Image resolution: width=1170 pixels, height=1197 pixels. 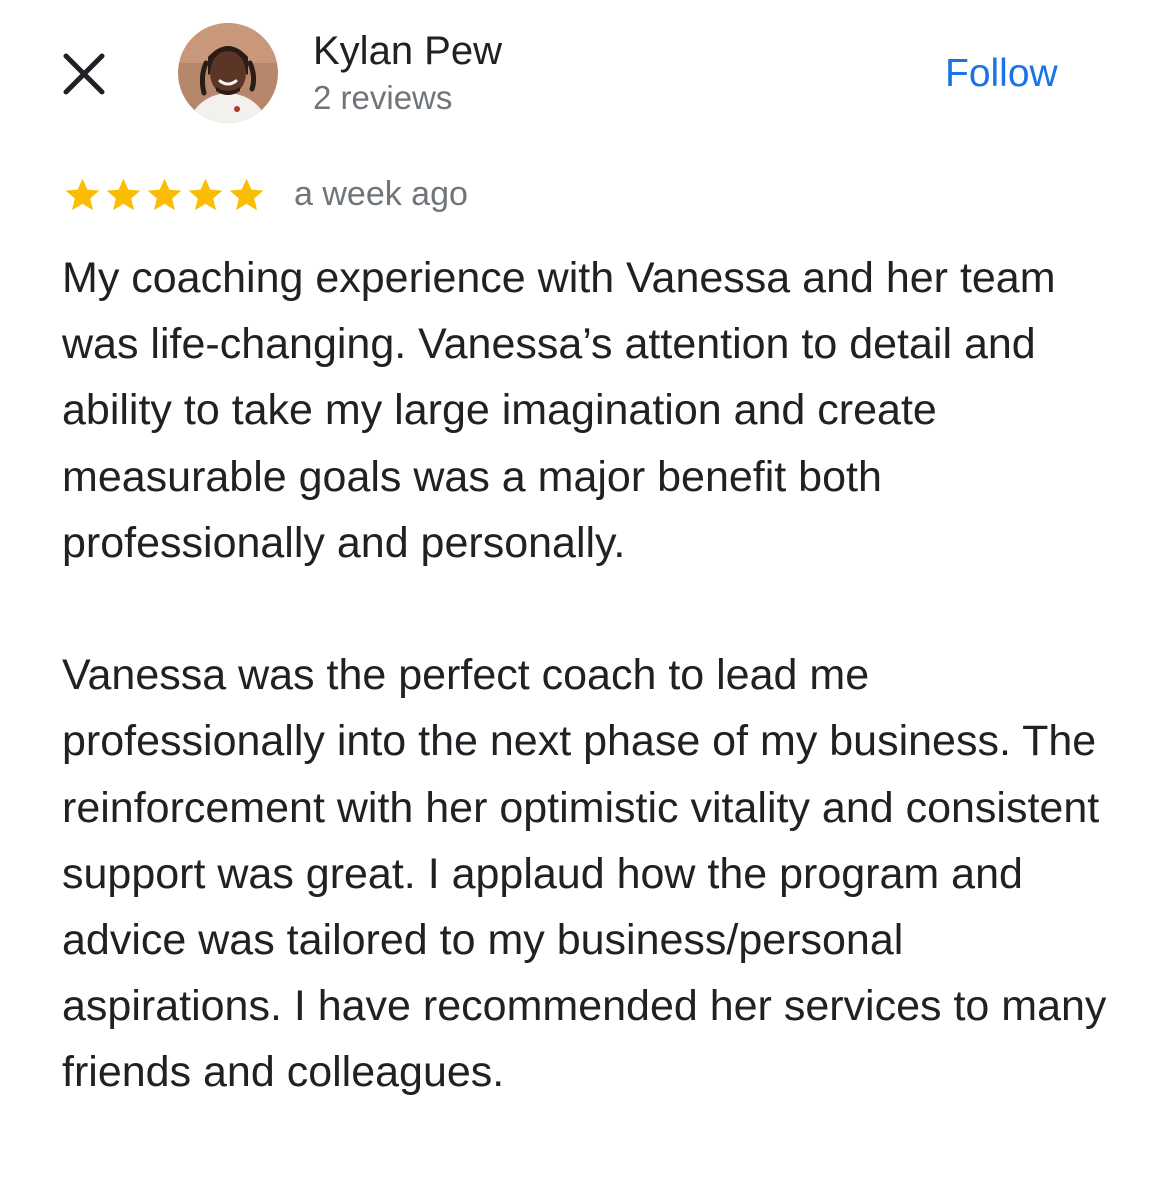 I want to click on reviewer-name: Kylan Pew, so click(x=407, y=51).